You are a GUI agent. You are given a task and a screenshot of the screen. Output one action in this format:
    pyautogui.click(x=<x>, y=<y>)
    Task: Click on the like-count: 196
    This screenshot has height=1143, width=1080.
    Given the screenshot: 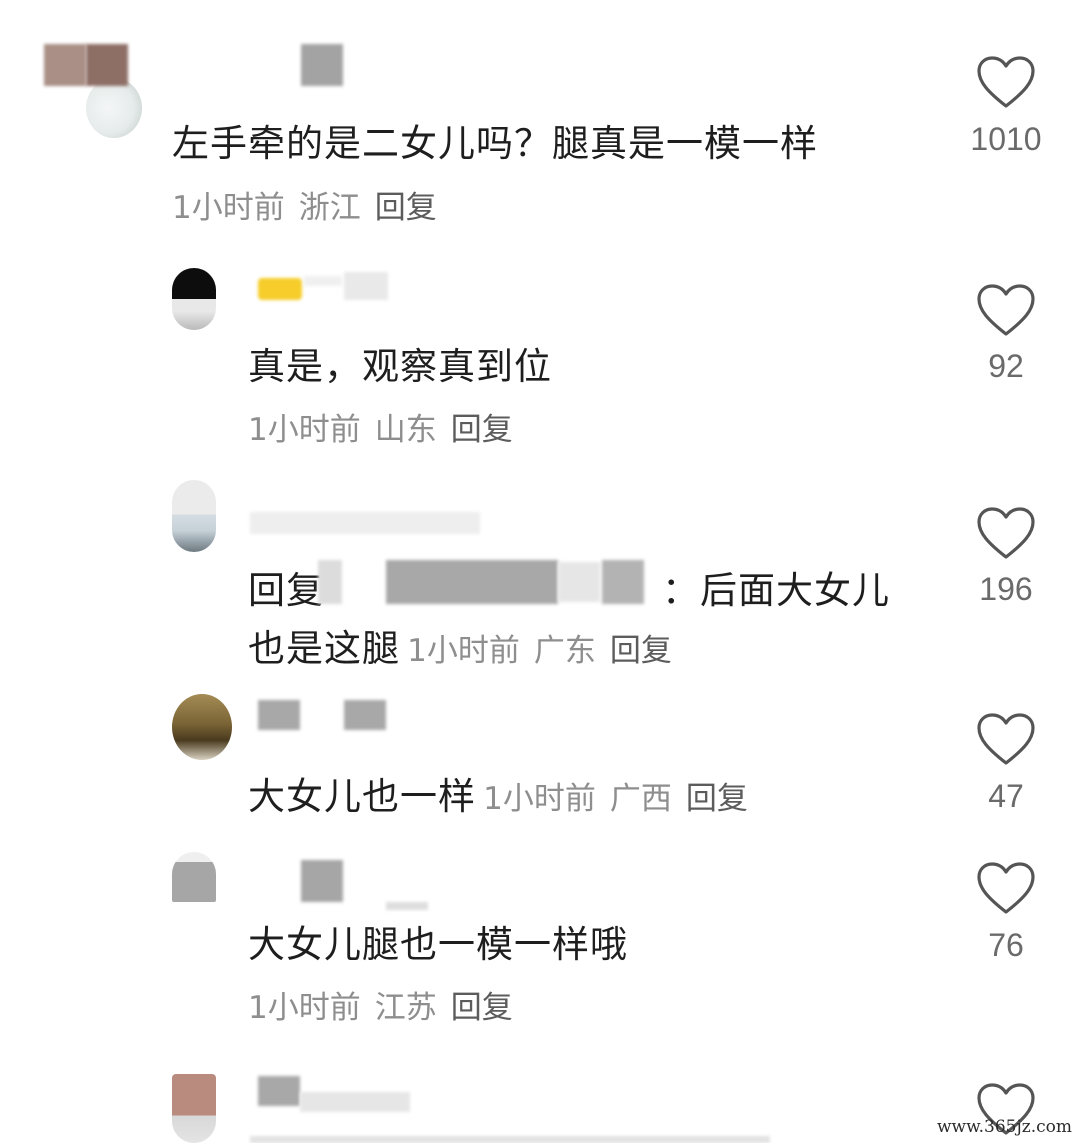 What is the action you would take?
    pyautogui.click(x=1006, y=589)
    